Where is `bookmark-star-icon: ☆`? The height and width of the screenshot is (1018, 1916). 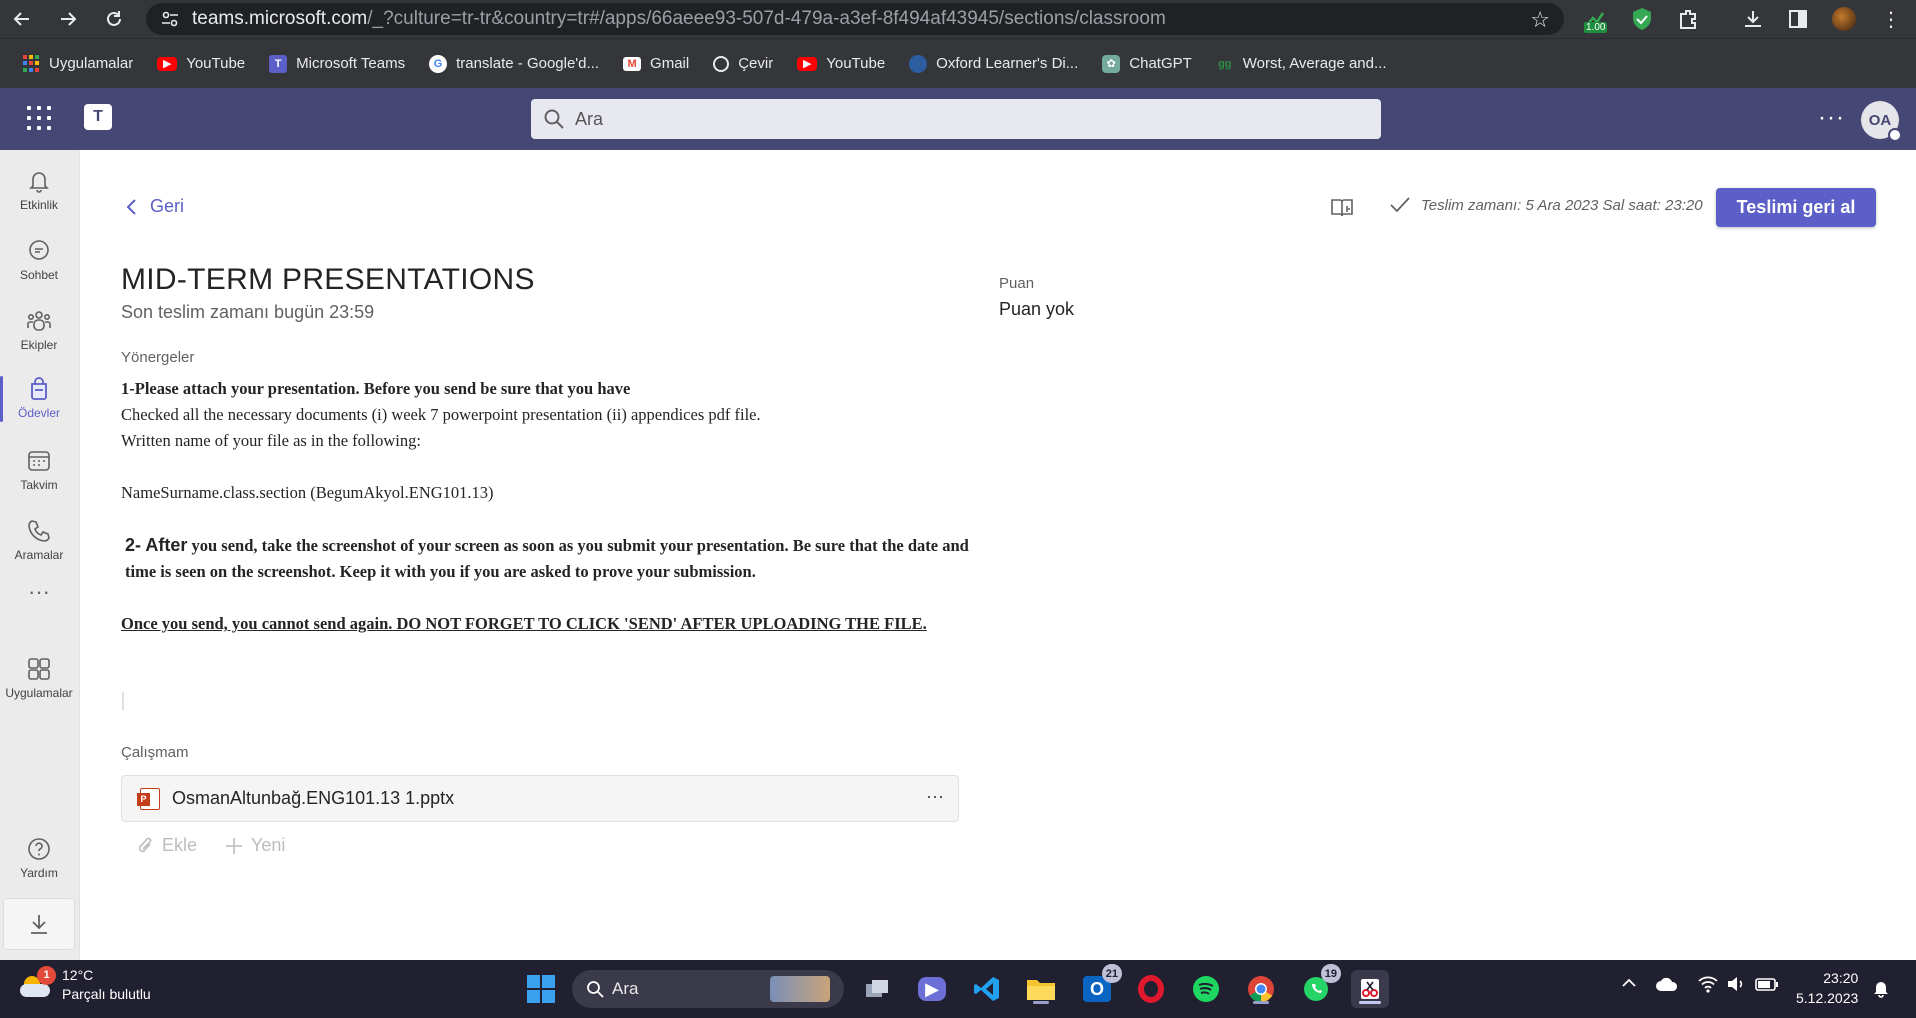
bookmark-star-icon: ☆ is located at coordinates (1540, 20).